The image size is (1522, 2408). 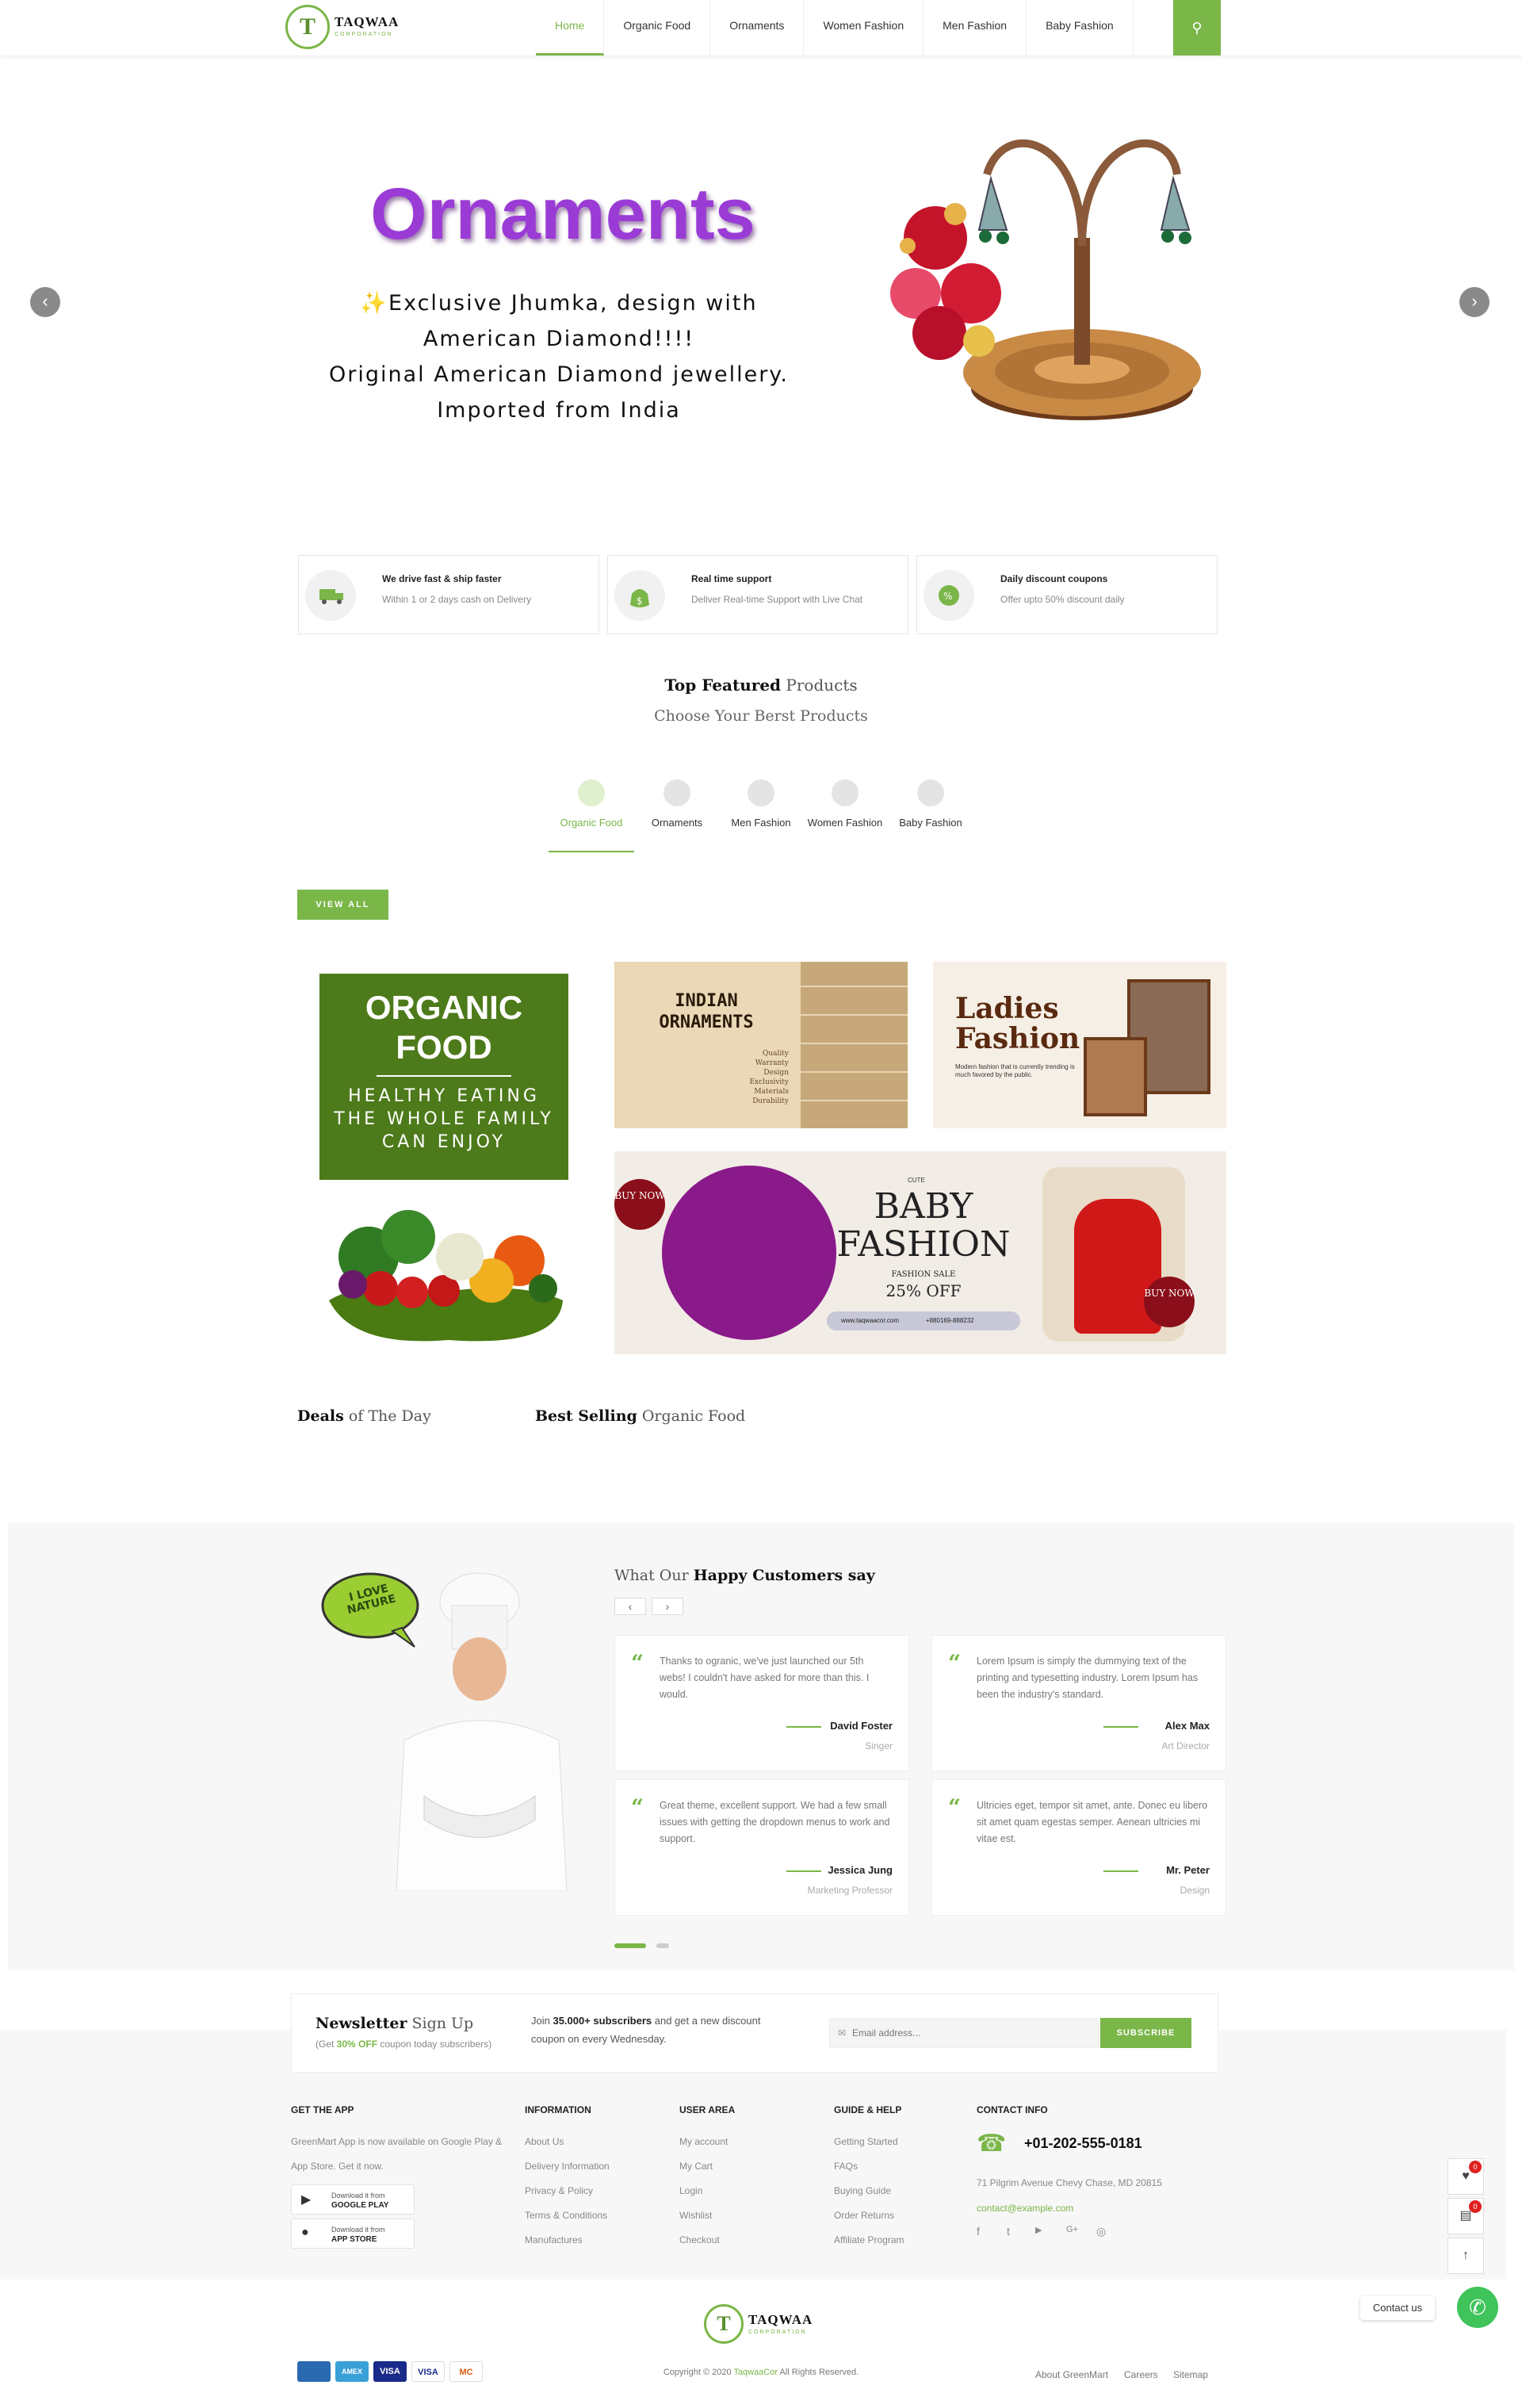 I want to click on tab-baby-fashion: Baby Fashion, so click(x=930, y=812).